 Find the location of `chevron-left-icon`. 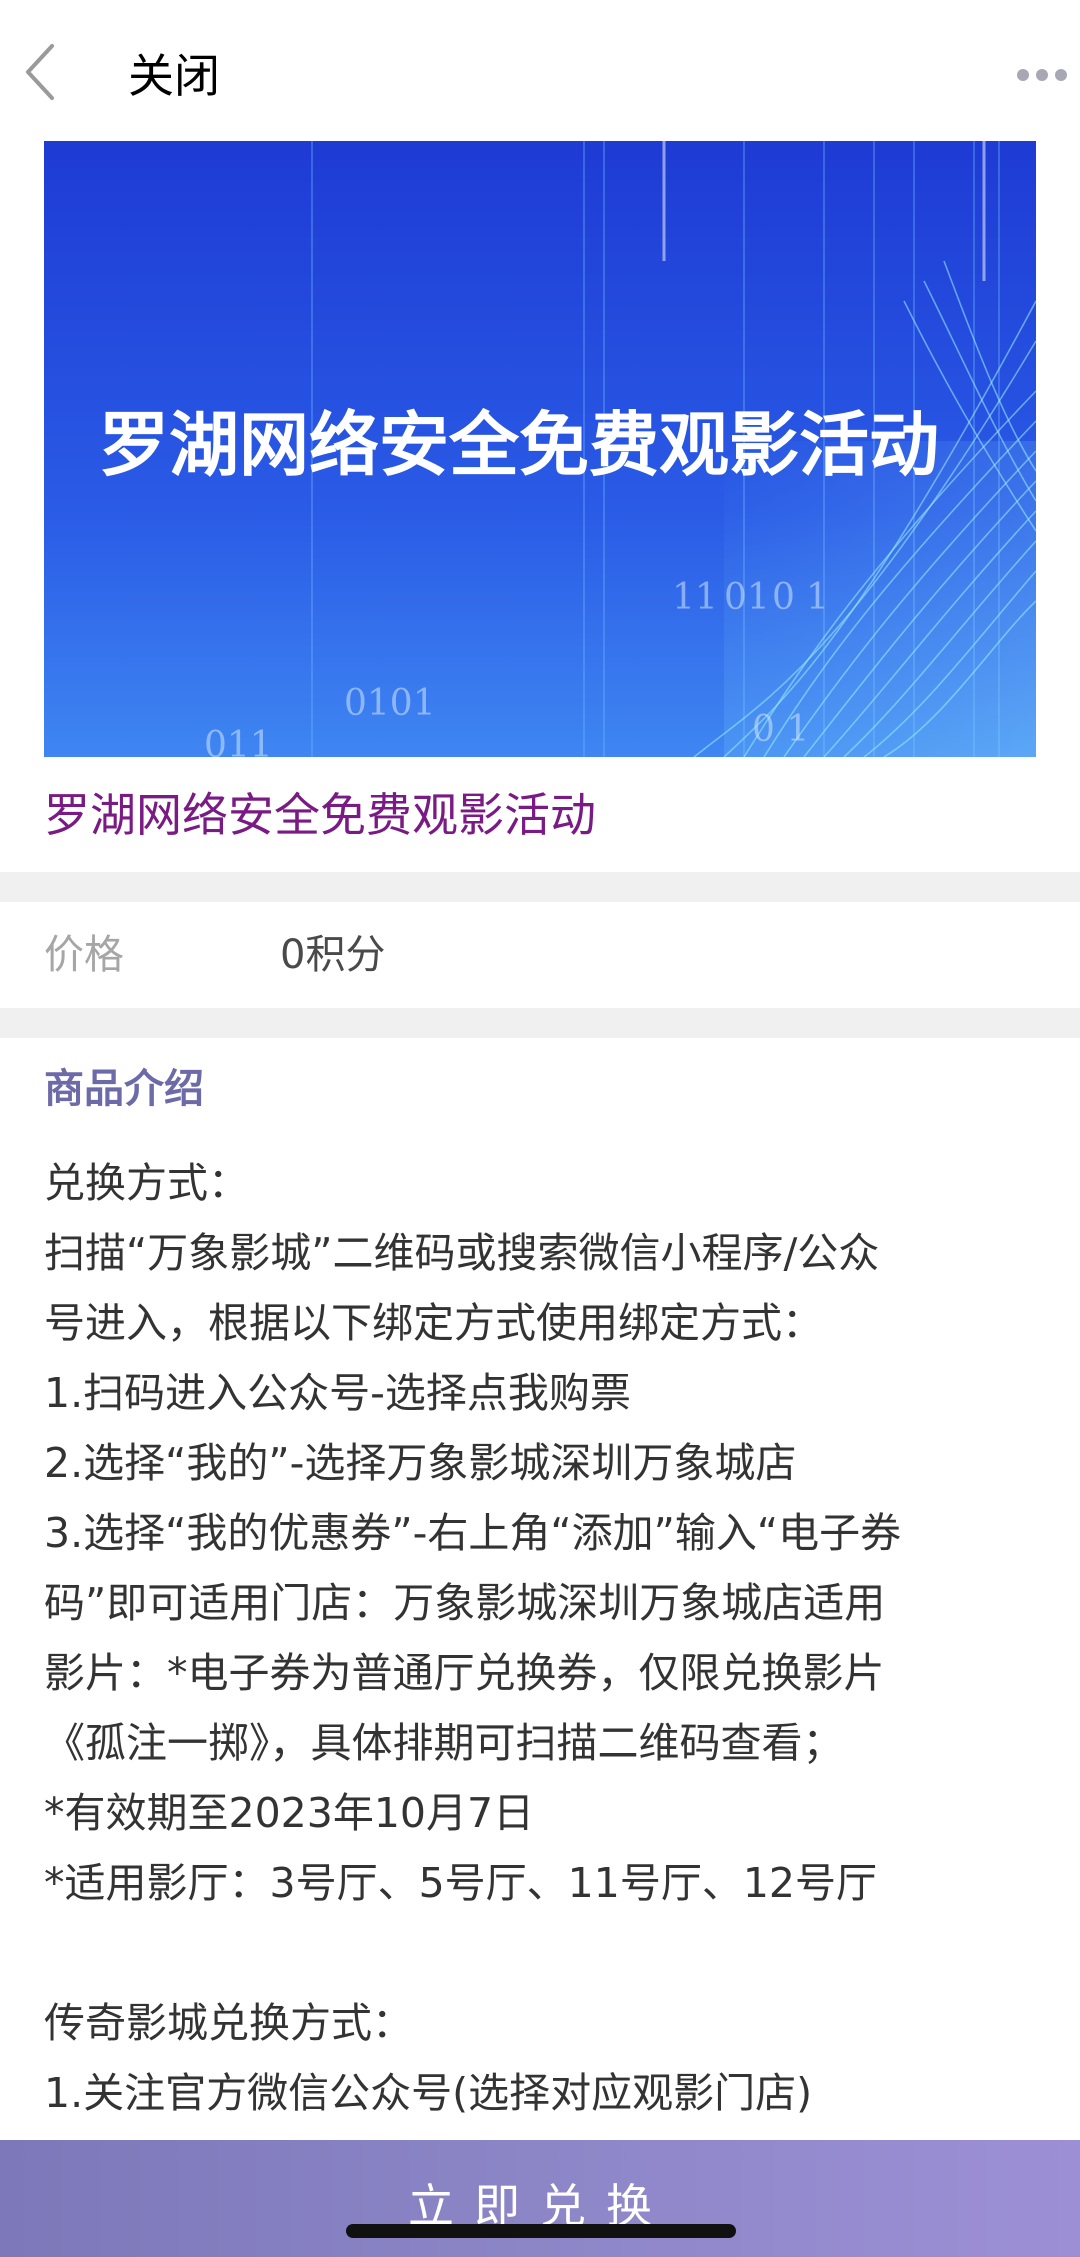

chevron-left-icon is located at coordinates (40, 72).